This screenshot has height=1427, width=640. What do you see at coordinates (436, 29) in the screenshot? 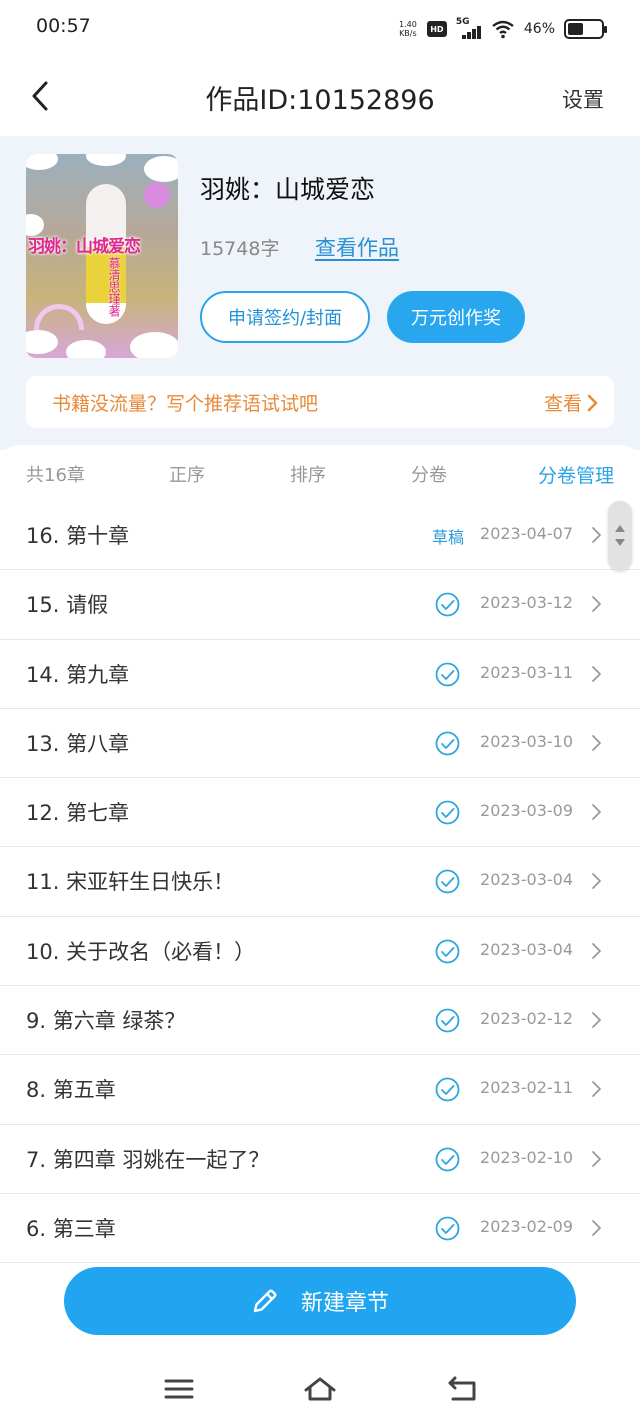
I see `hd-icon: HD` at bounding box center [436, 29].